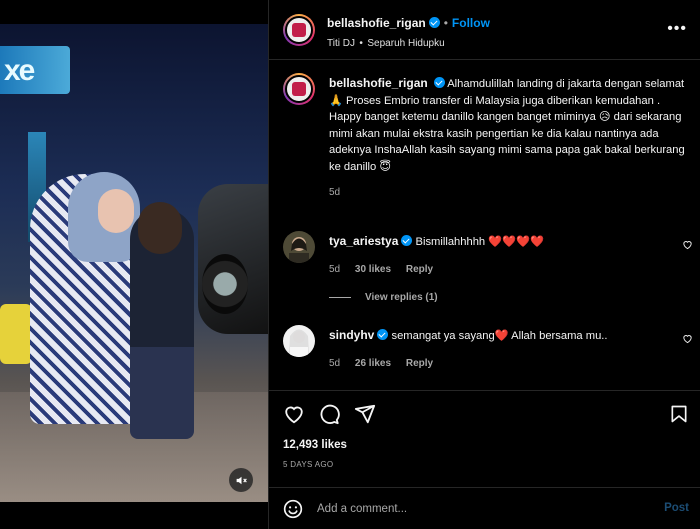 The image size is (700, 529). What do you see at coordinates (363, 241) in the screenshot?
I see `commenter-username: tya_ariestya` at bounding box center [363, 241].